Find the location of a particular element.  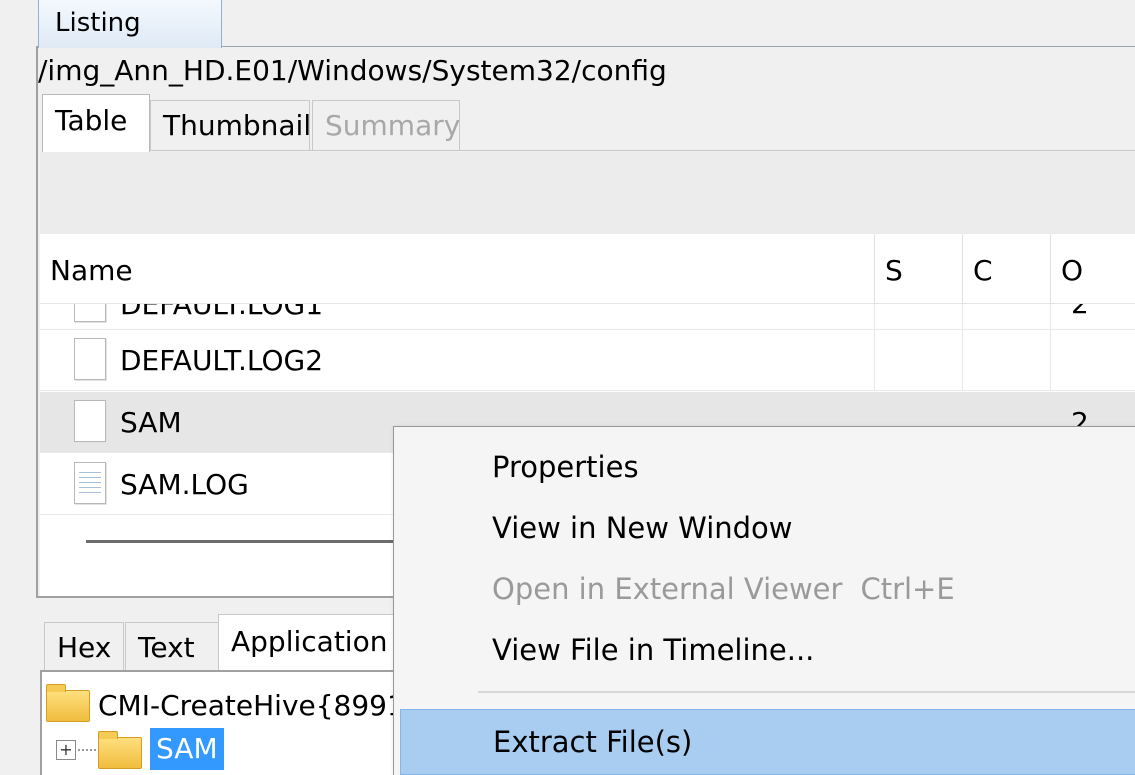

tree-item-cmi-createhive: CMI-CreateHive{8991 is located at coordinates (248, 706).